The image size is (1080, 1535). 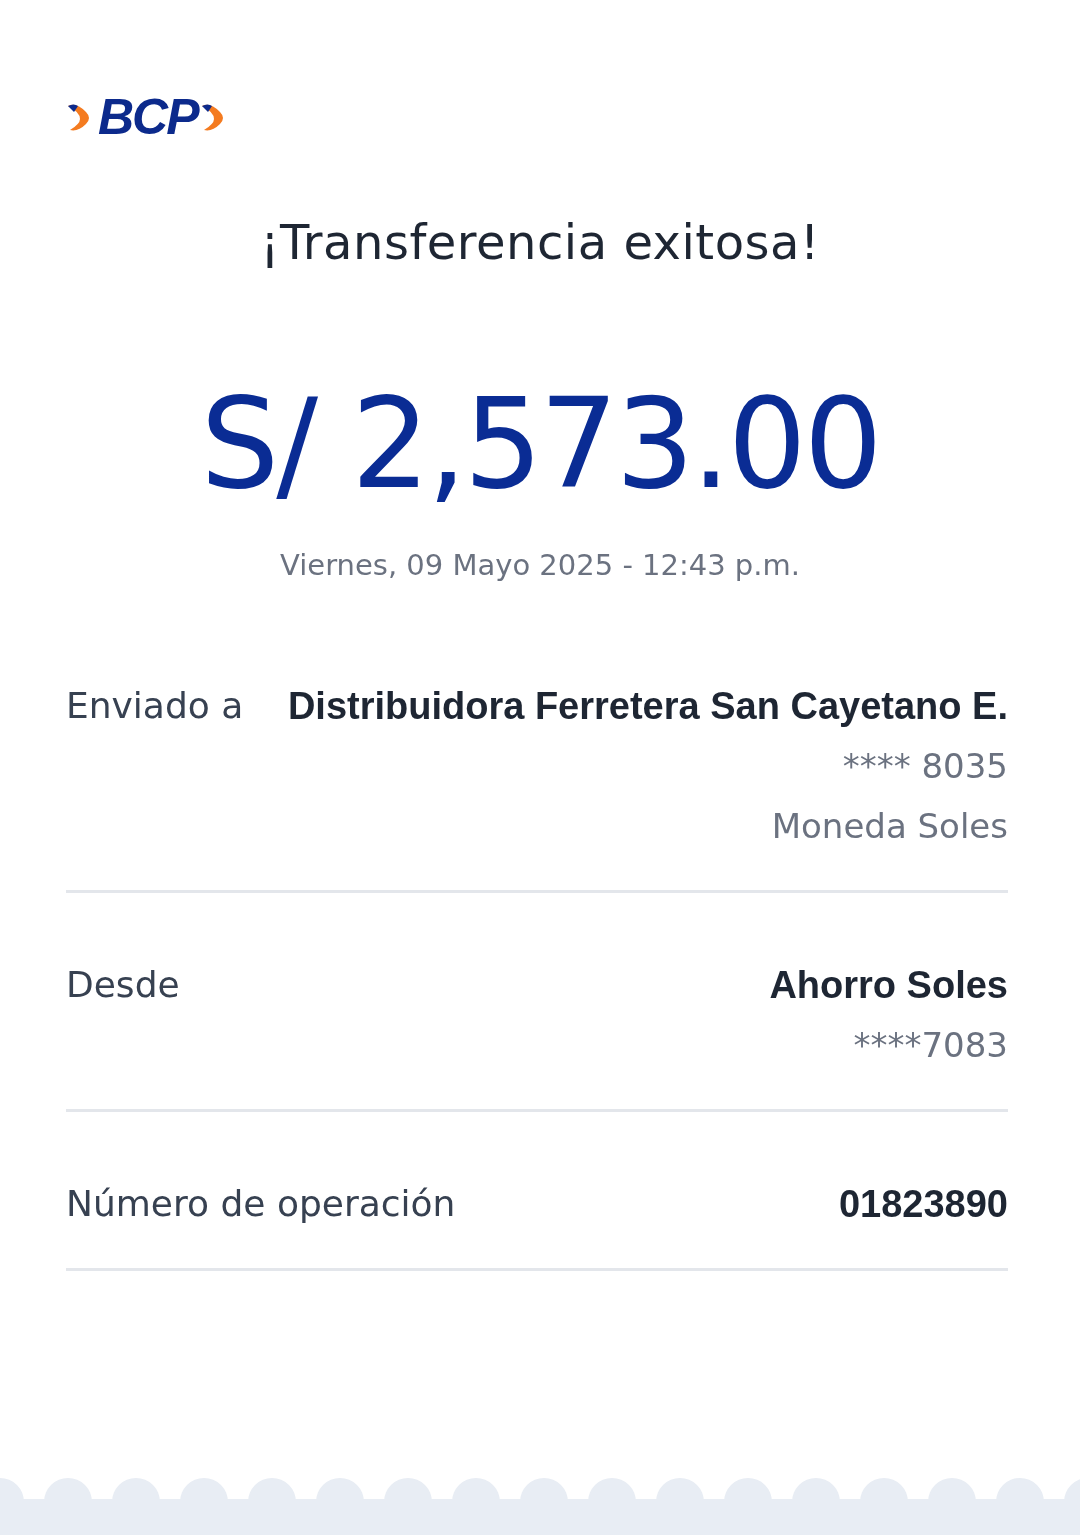 What do you see at coordinates (540, 242) in the screenshot?
I see `success-title: ¡Transferencia exitosa!` at bounding box center [540, 242].